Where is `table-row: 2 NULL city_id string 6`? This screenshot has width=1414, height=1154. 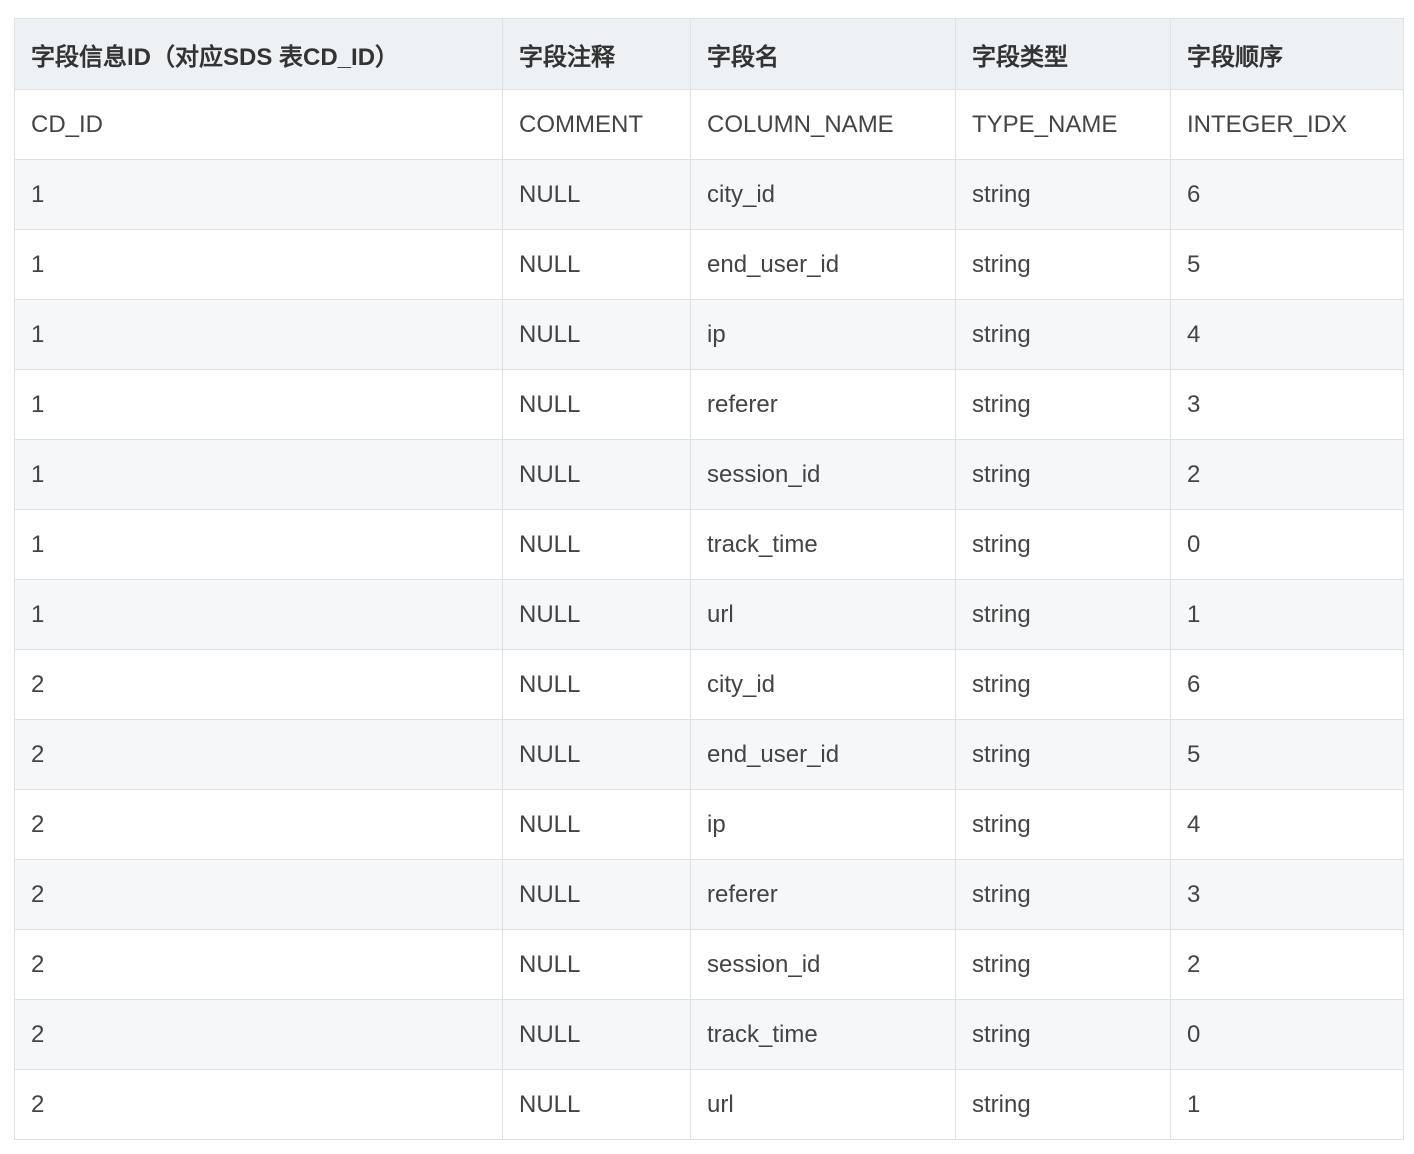
table-row: 2 NULL city_id string 6 is located at coordinates (709, 684).